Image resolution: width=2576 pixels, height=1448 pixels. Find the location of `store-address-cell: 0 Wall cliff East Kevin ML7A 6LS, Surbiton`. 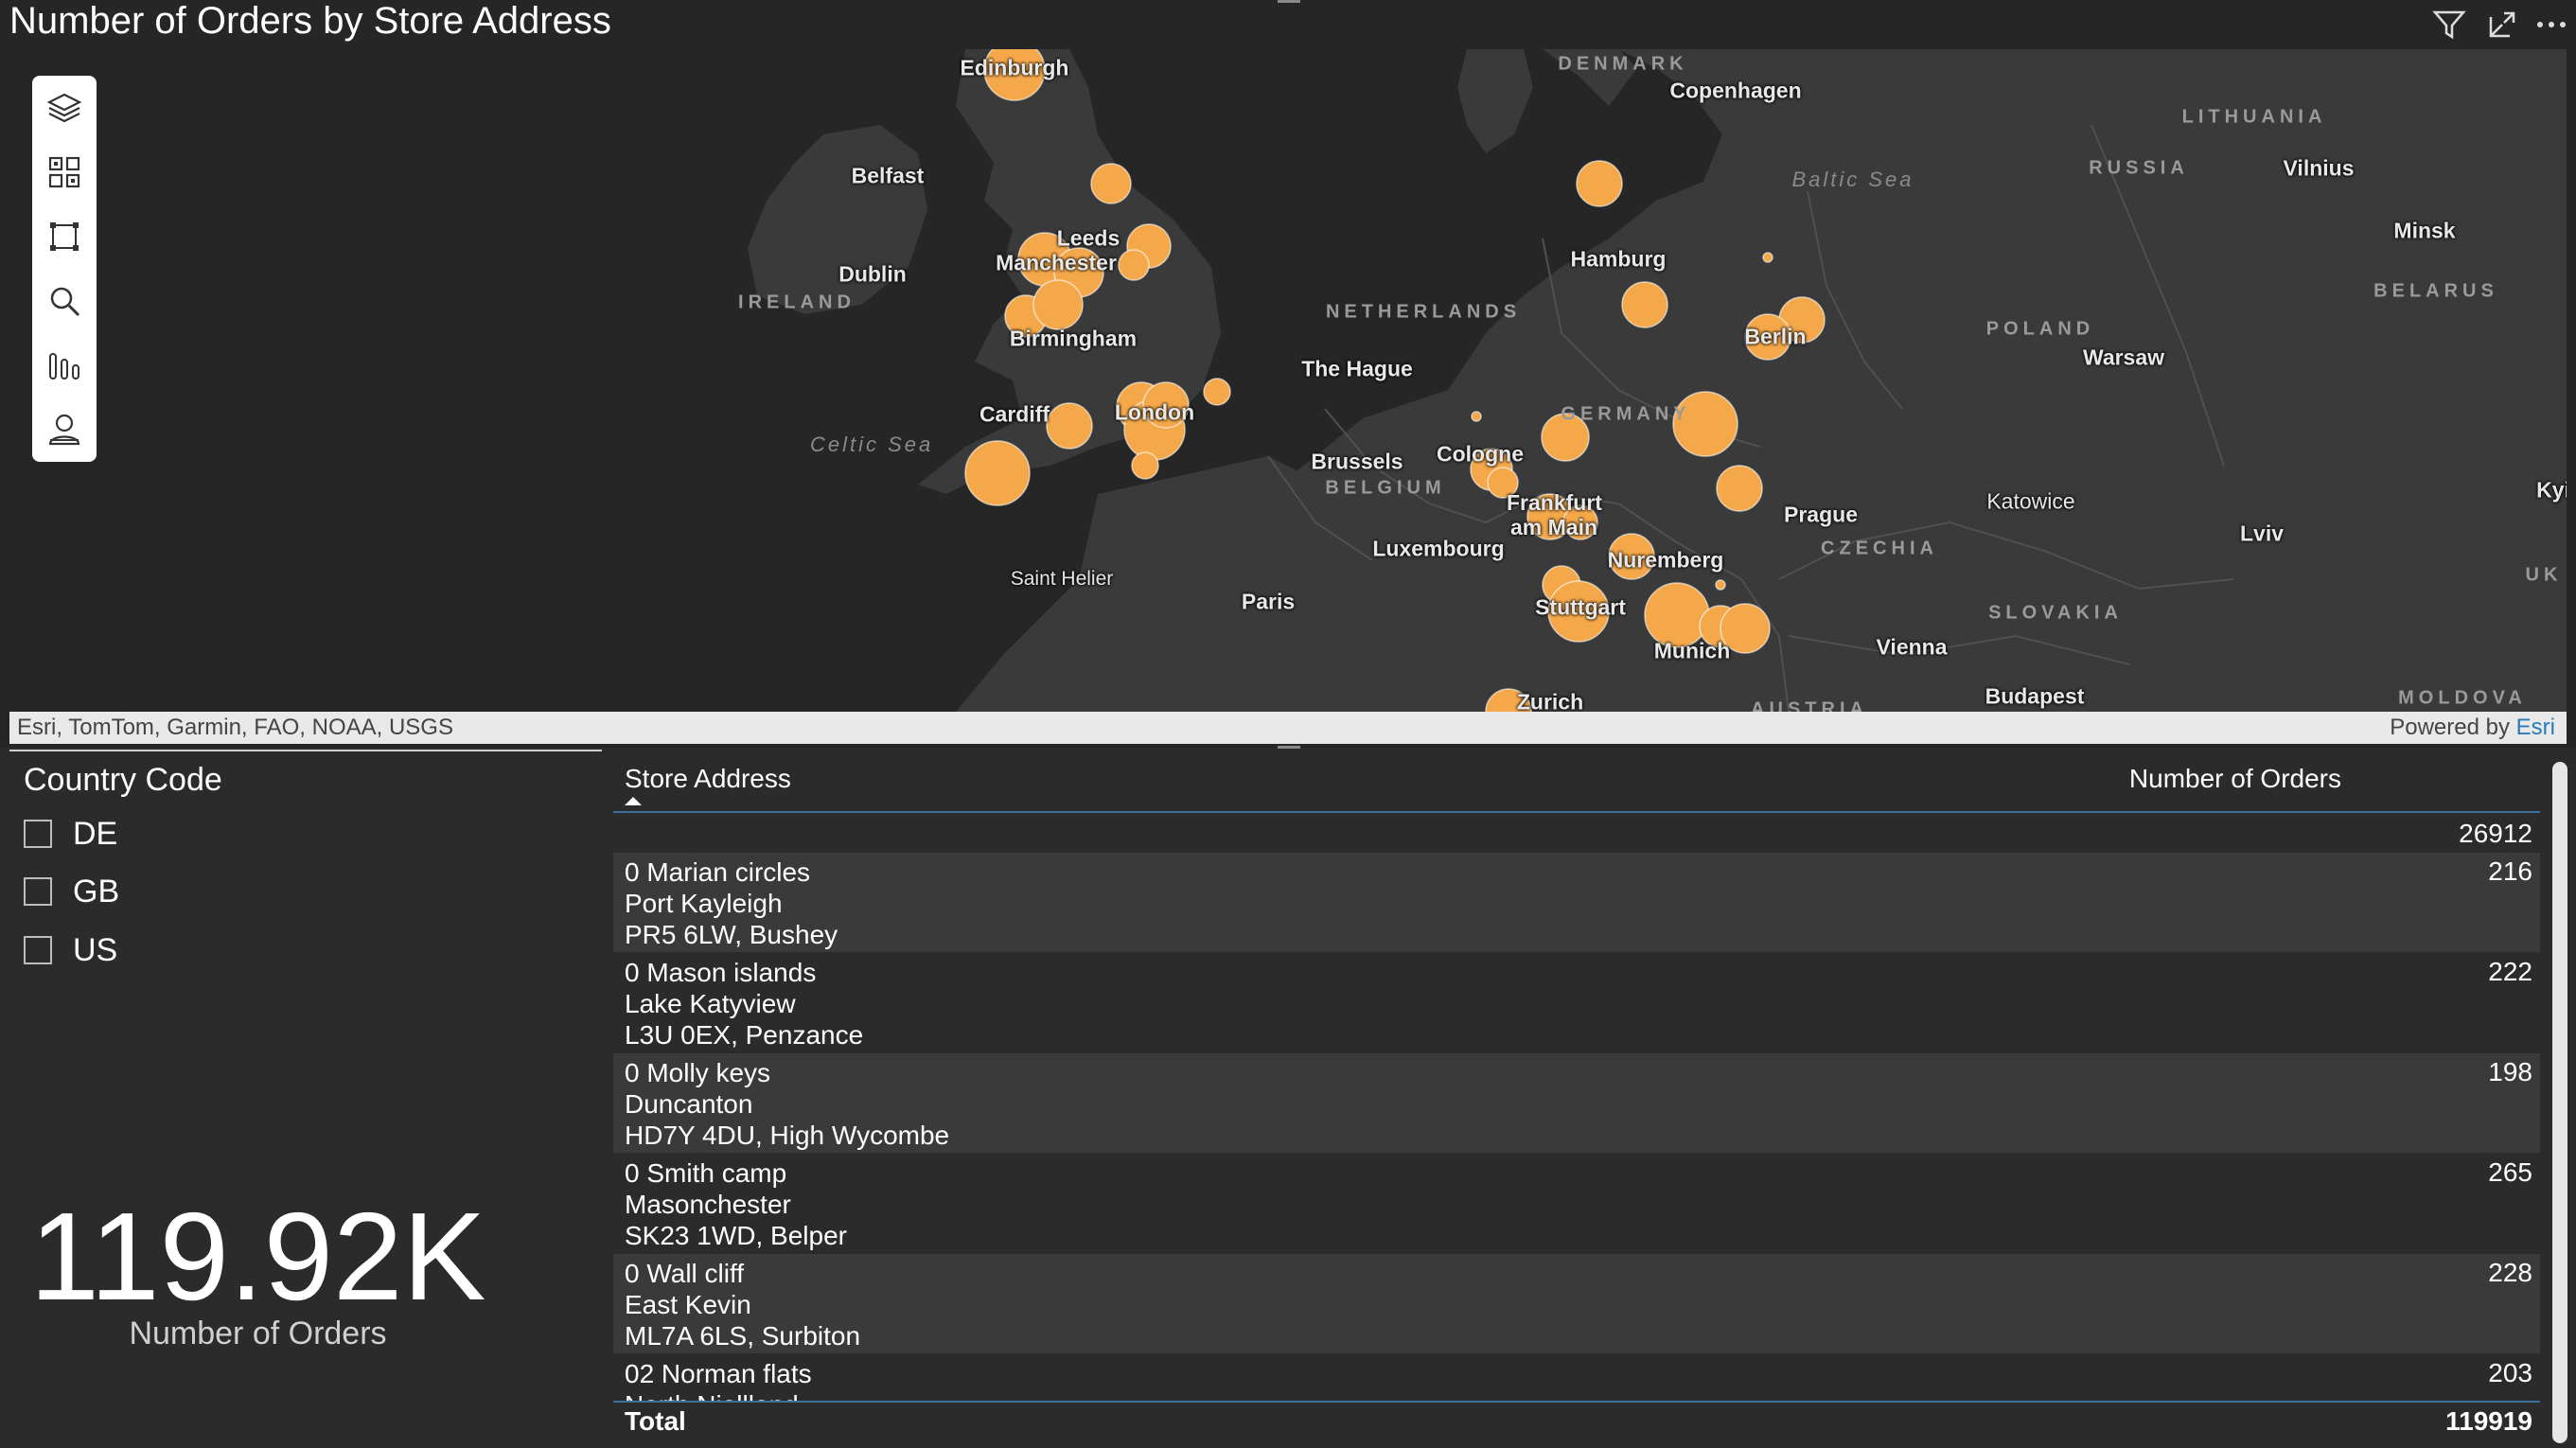

store-address-cell: 0 Wall cliff East Kevin ML7A 6LS, Surbiton is located at coordinates (743, 1305).